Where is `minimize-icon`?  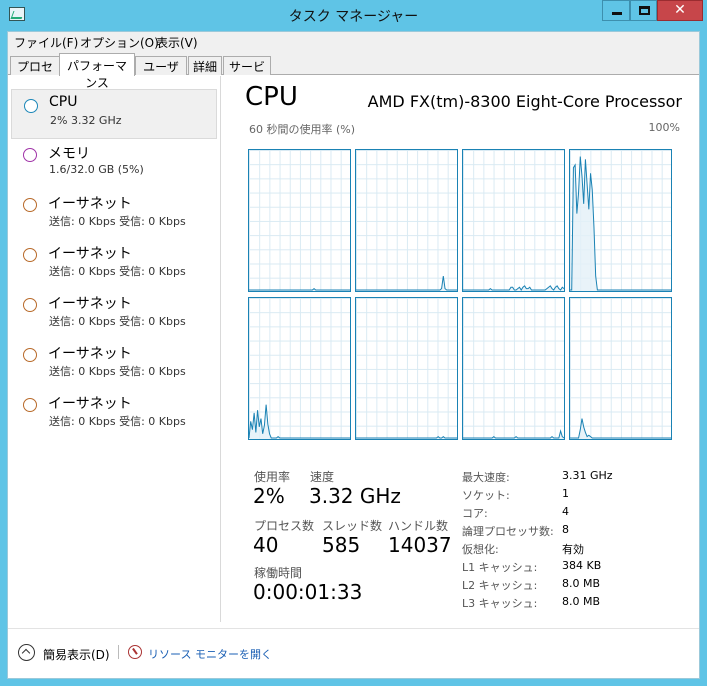 minimize-icon is located at coordinates (617, 13).